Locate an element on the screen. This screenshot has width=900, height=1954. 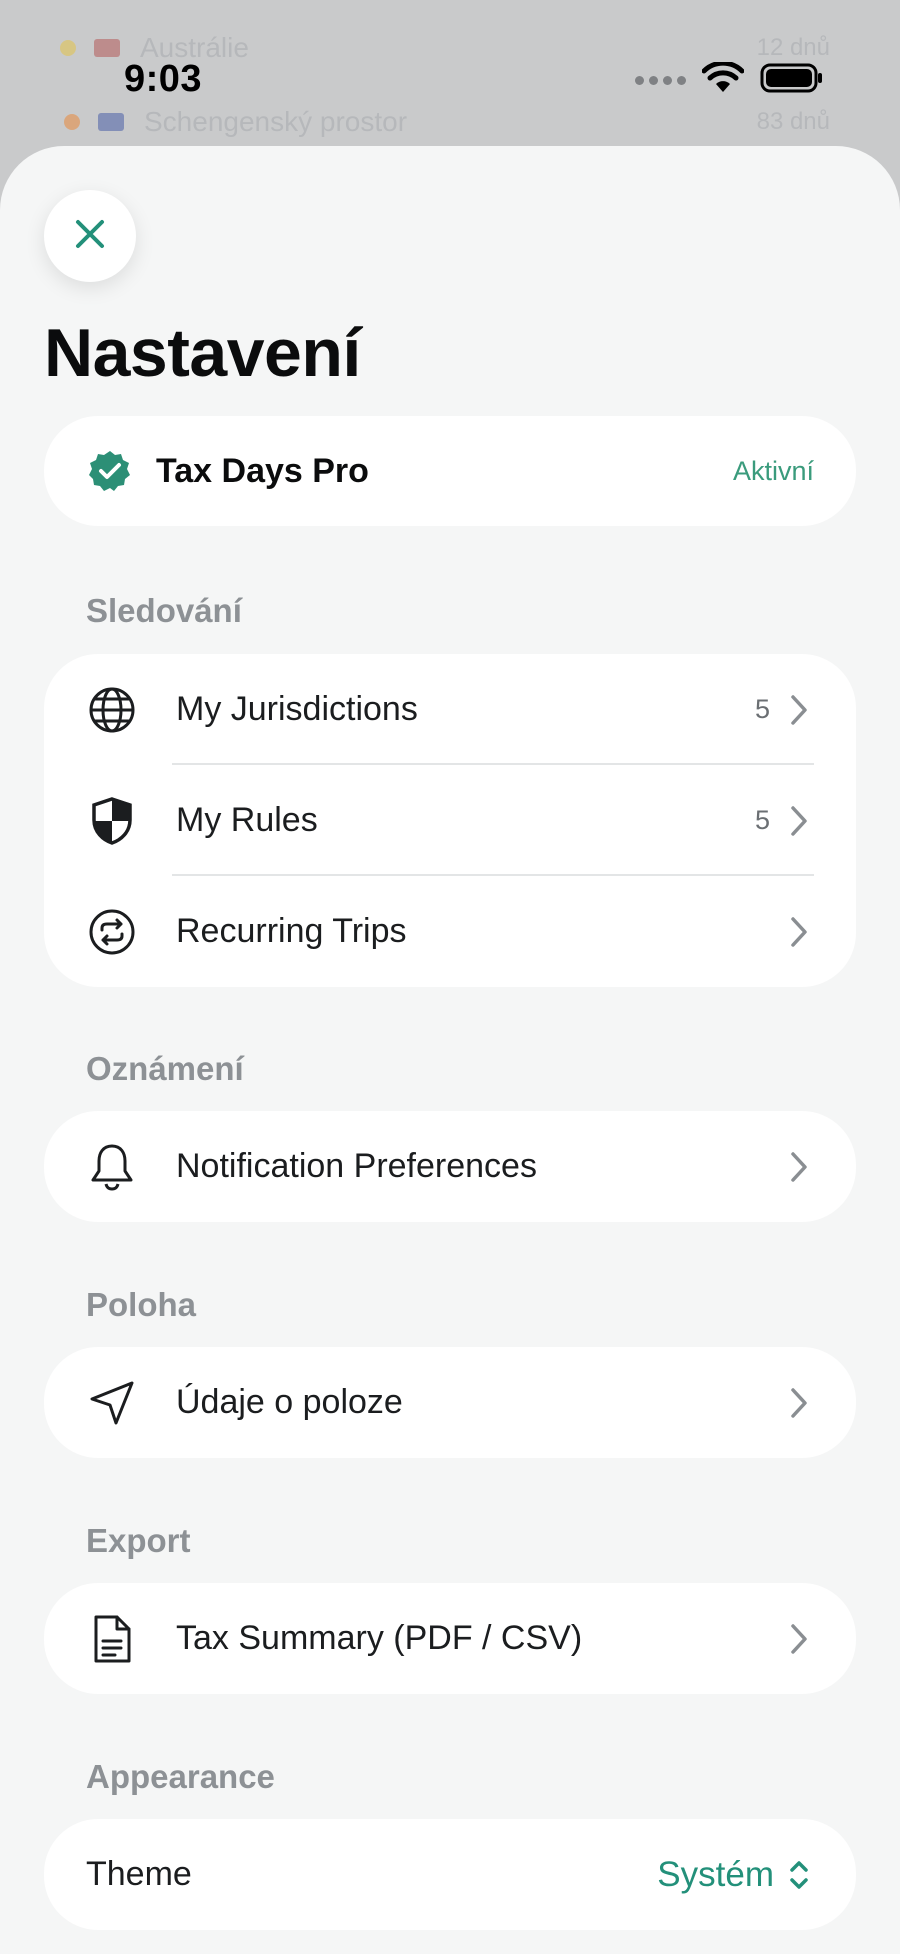
background-row-value: 12 dnů is located at coordinates (793, 47).